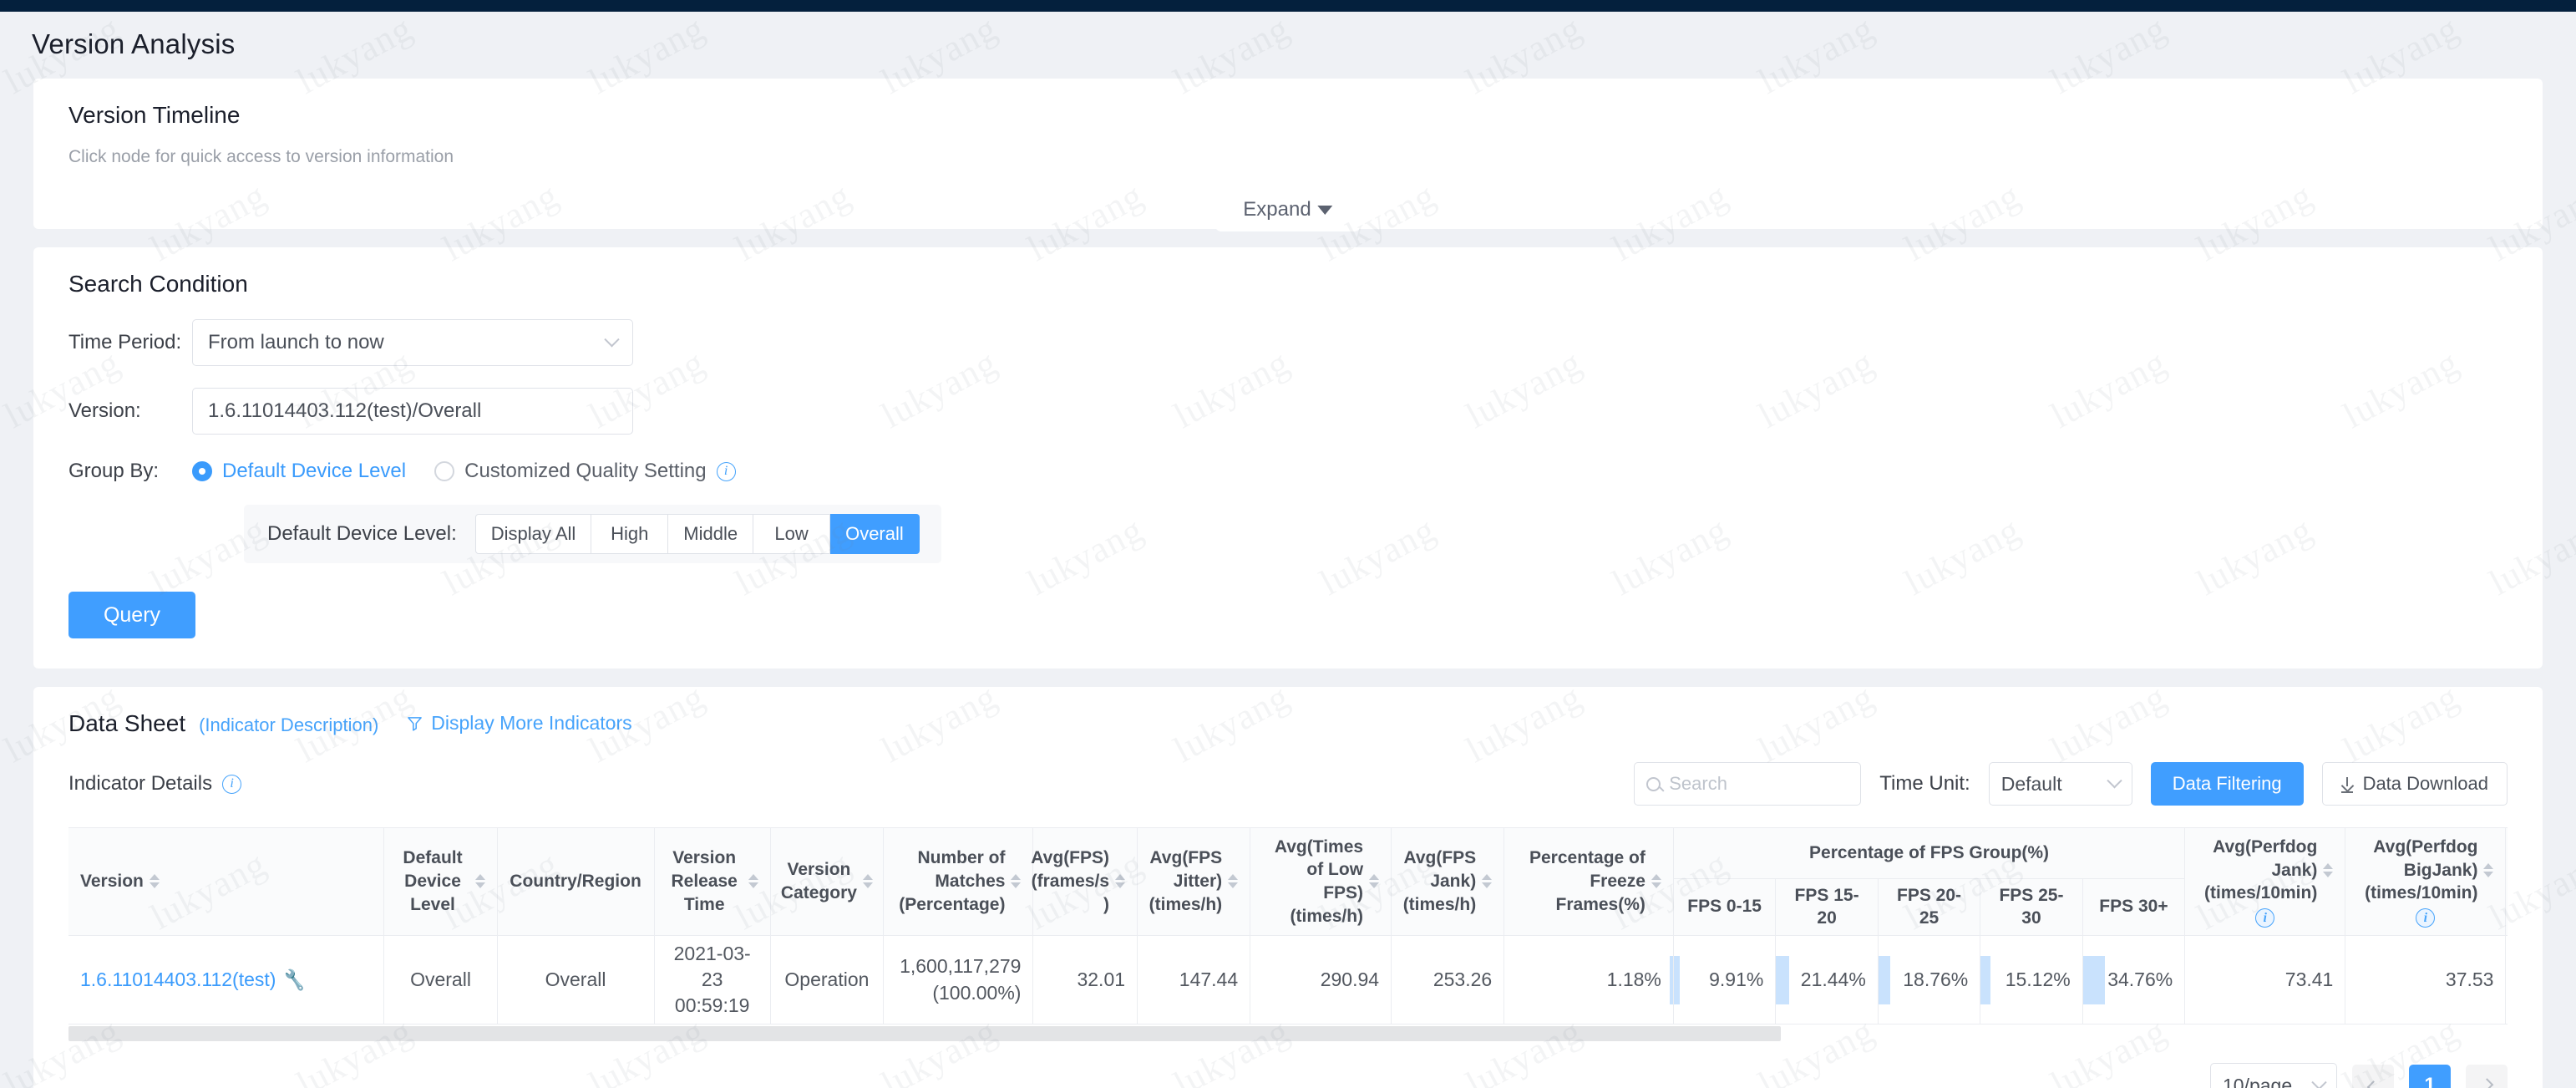  Describe the element at coordinates (959, 980) in the screenshot. I see `cell-matches: 1,600,117,279 (100.00%)` at that location.